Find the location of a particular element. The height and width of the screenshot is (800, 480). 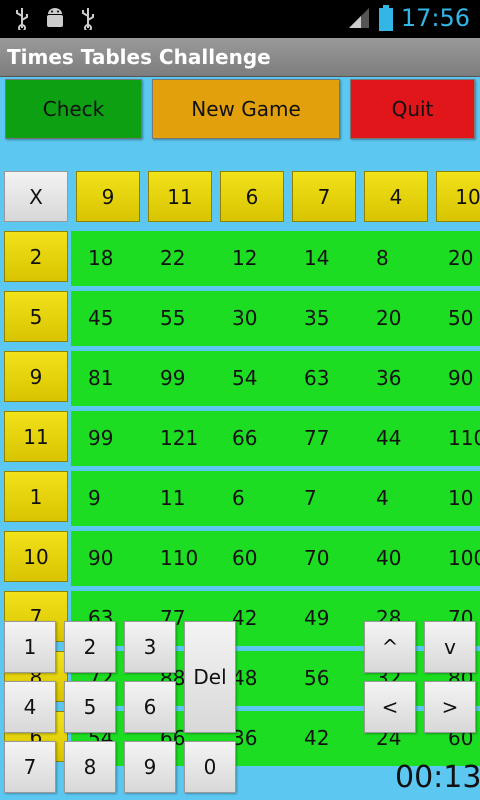

row-header: 11 is located at coordinates (36, 436).